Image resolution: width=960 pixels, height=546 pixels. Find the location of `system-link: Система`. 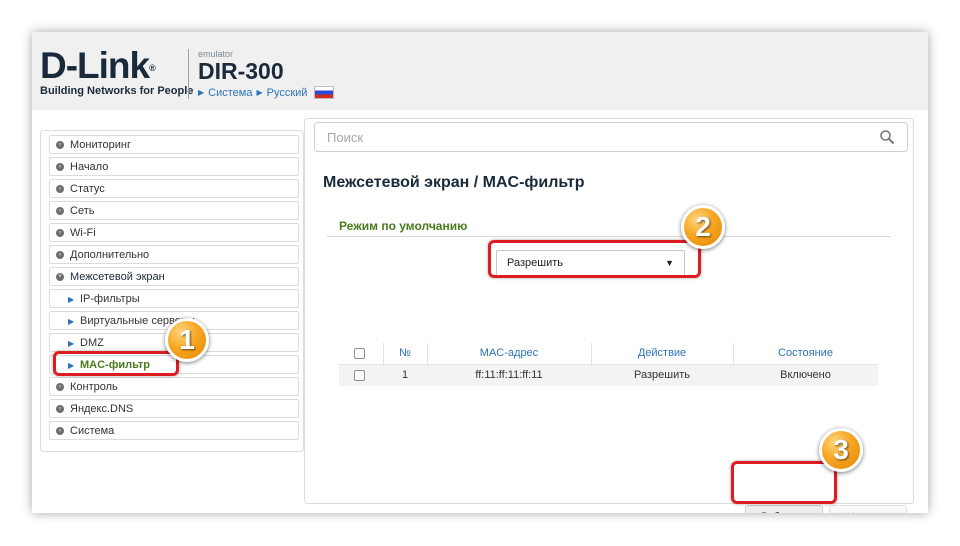

system-link: Система is located at coordinates (230, 93).